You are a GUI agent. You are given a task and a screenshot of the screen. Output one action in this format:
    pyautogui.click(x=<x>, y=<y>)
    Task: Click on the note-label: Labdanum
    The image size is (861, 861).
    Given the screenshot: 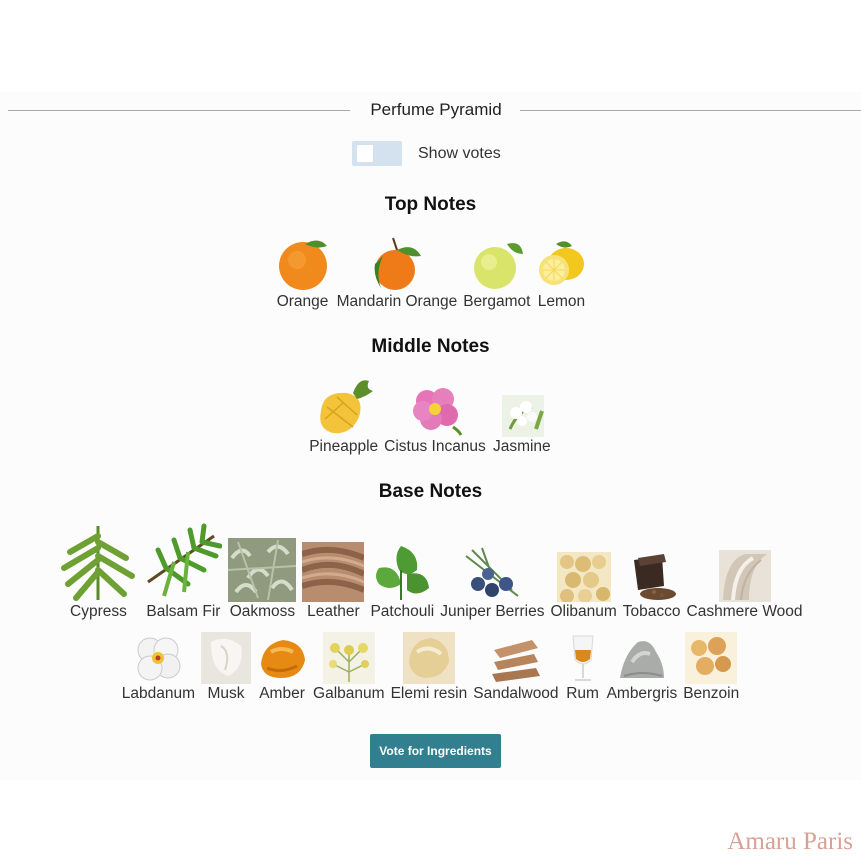 What is the action you would take?
    pyautogui.click(x=158, y=693)
    